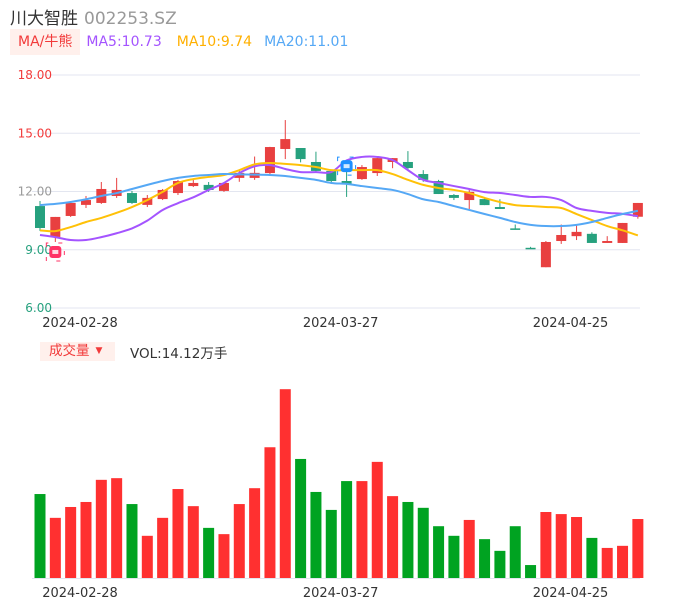  Describe the element at coordinates (341, 323) in the screenshot. I see `price-axis-date-label: 2024-03-27` at that location.